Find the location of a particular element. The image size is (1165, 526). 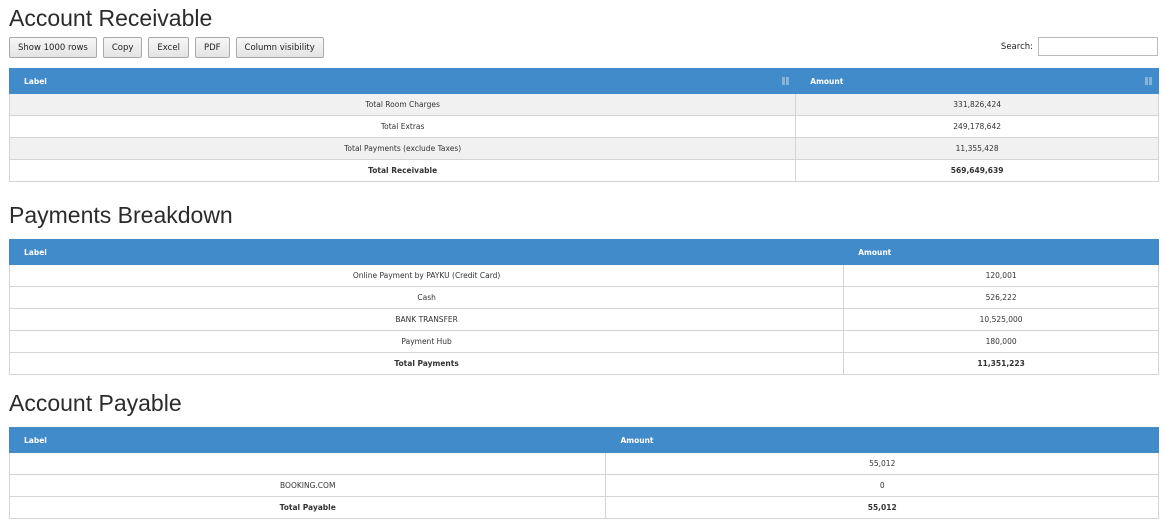

account-payable-title: Account Payable is located at coordinates (95, 403).